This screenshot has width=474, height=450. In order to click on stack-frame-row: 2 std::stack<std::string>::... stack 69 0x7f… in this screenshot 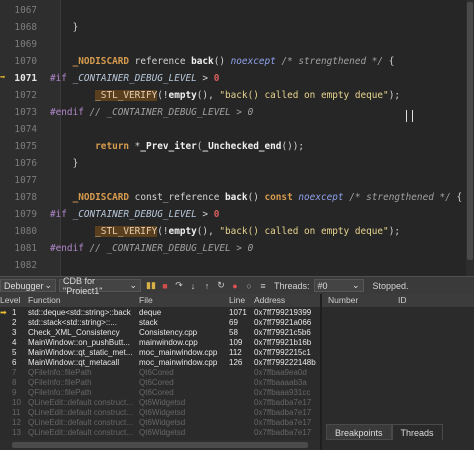, I will do `click(160, 323)`.